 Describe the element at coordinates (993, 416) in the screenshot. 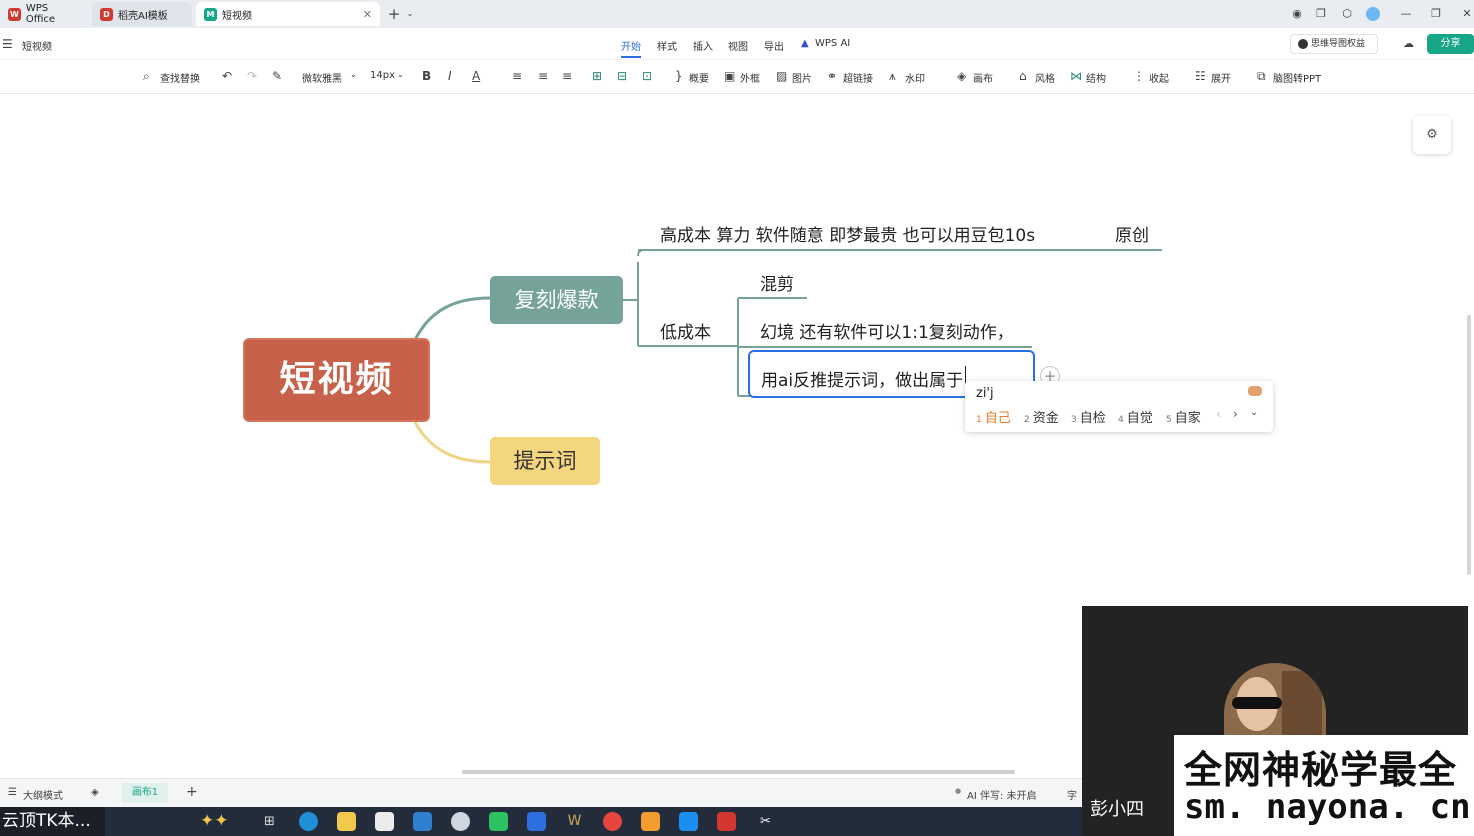

I see `ime-candidate-1: 1 自己` at that location.